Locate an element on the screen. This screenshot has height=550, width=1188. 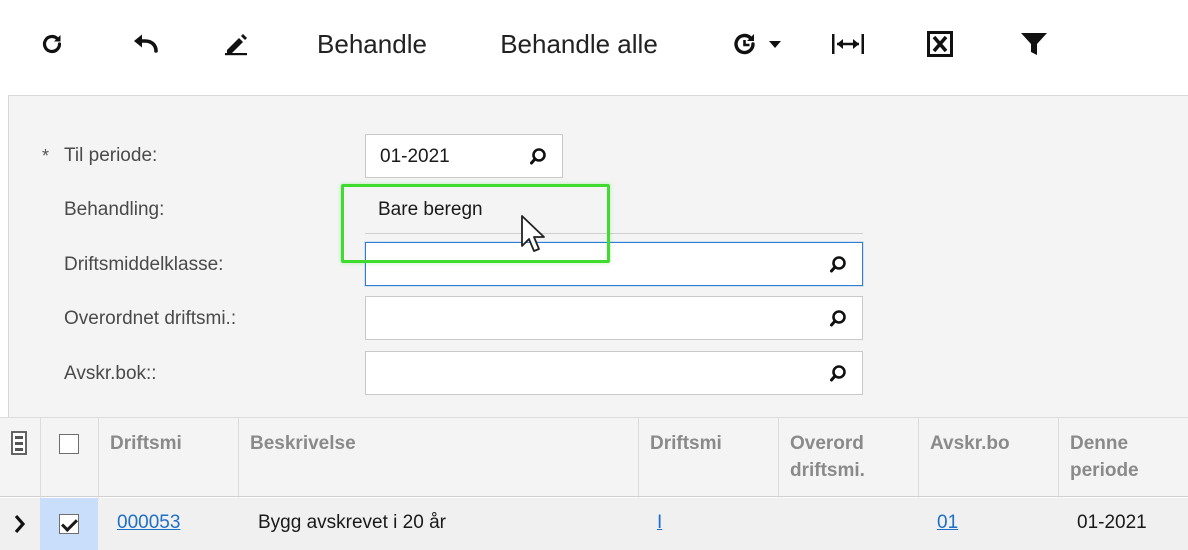
undo-icon is located at coordinates (146, 43).